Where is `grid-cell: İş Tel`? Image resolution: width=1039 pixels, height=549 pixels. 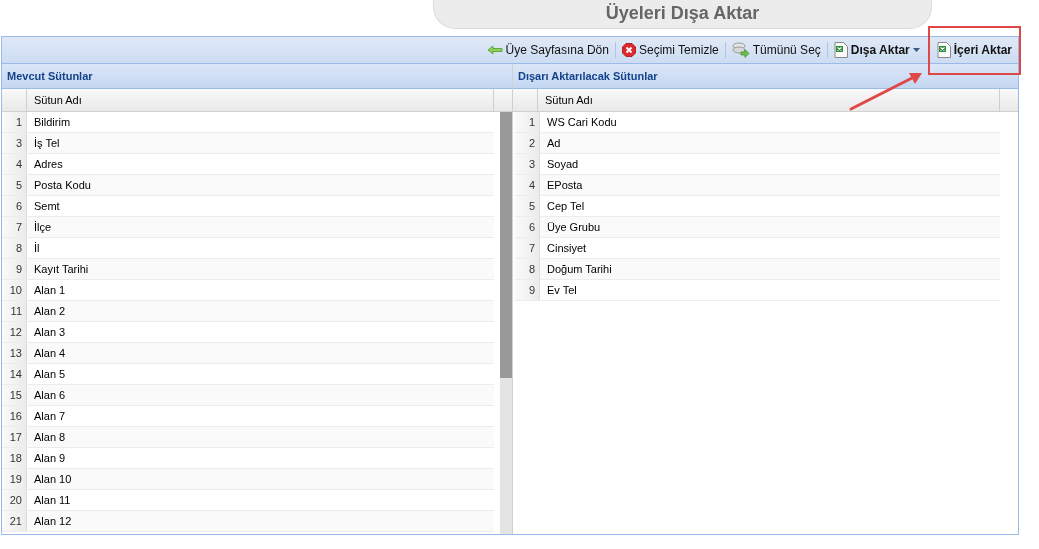
grid-cell: İş Tel is located at coordinates (260, 143).